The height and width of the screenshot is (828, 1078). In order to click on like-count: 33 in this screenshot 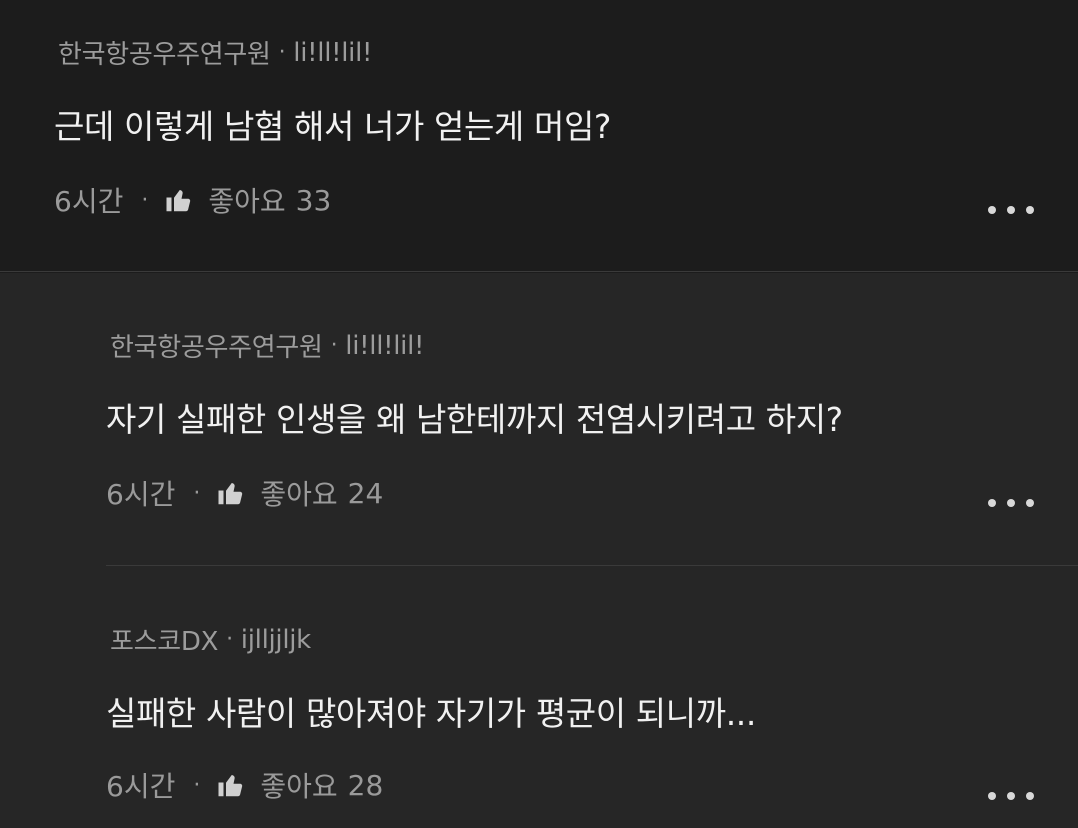, I will do `click(313, 200)`.